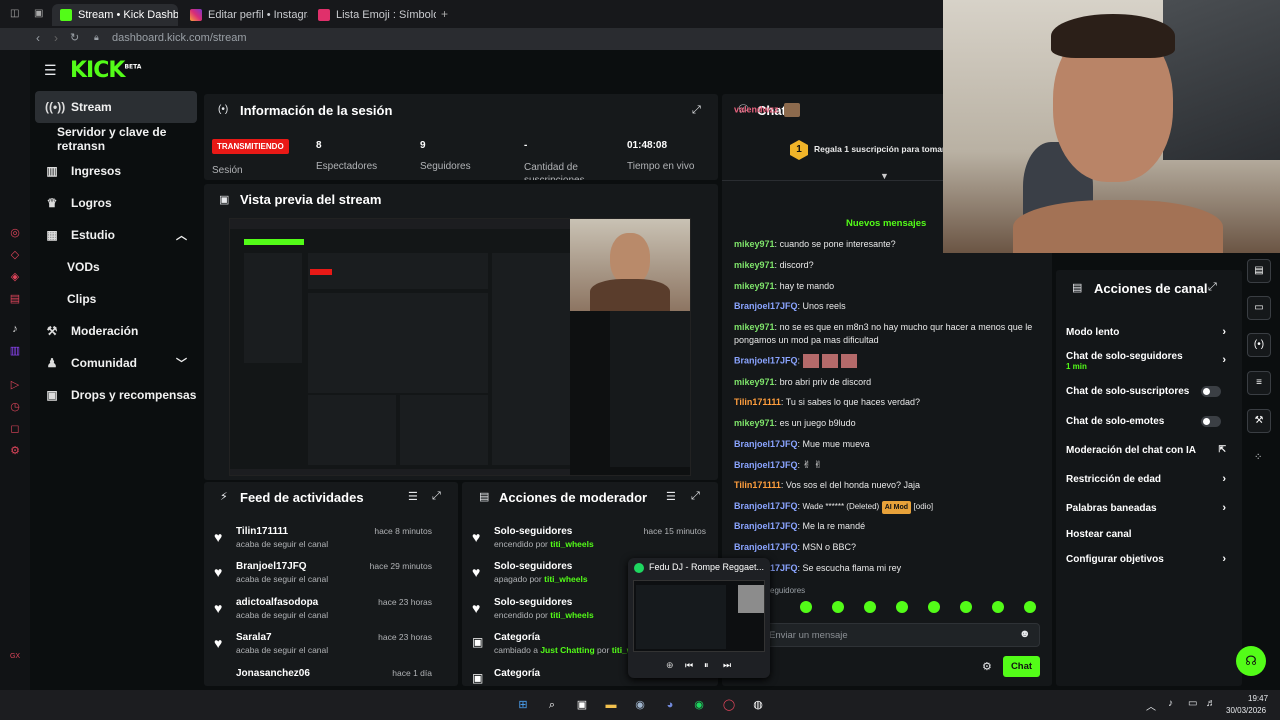 This screenshot has width=1280, height=720. What do you see at coordinates (1246, 710) in the screenshot?
I see `clock-date: 30/03/2026` at bounding box center [1246, 710].